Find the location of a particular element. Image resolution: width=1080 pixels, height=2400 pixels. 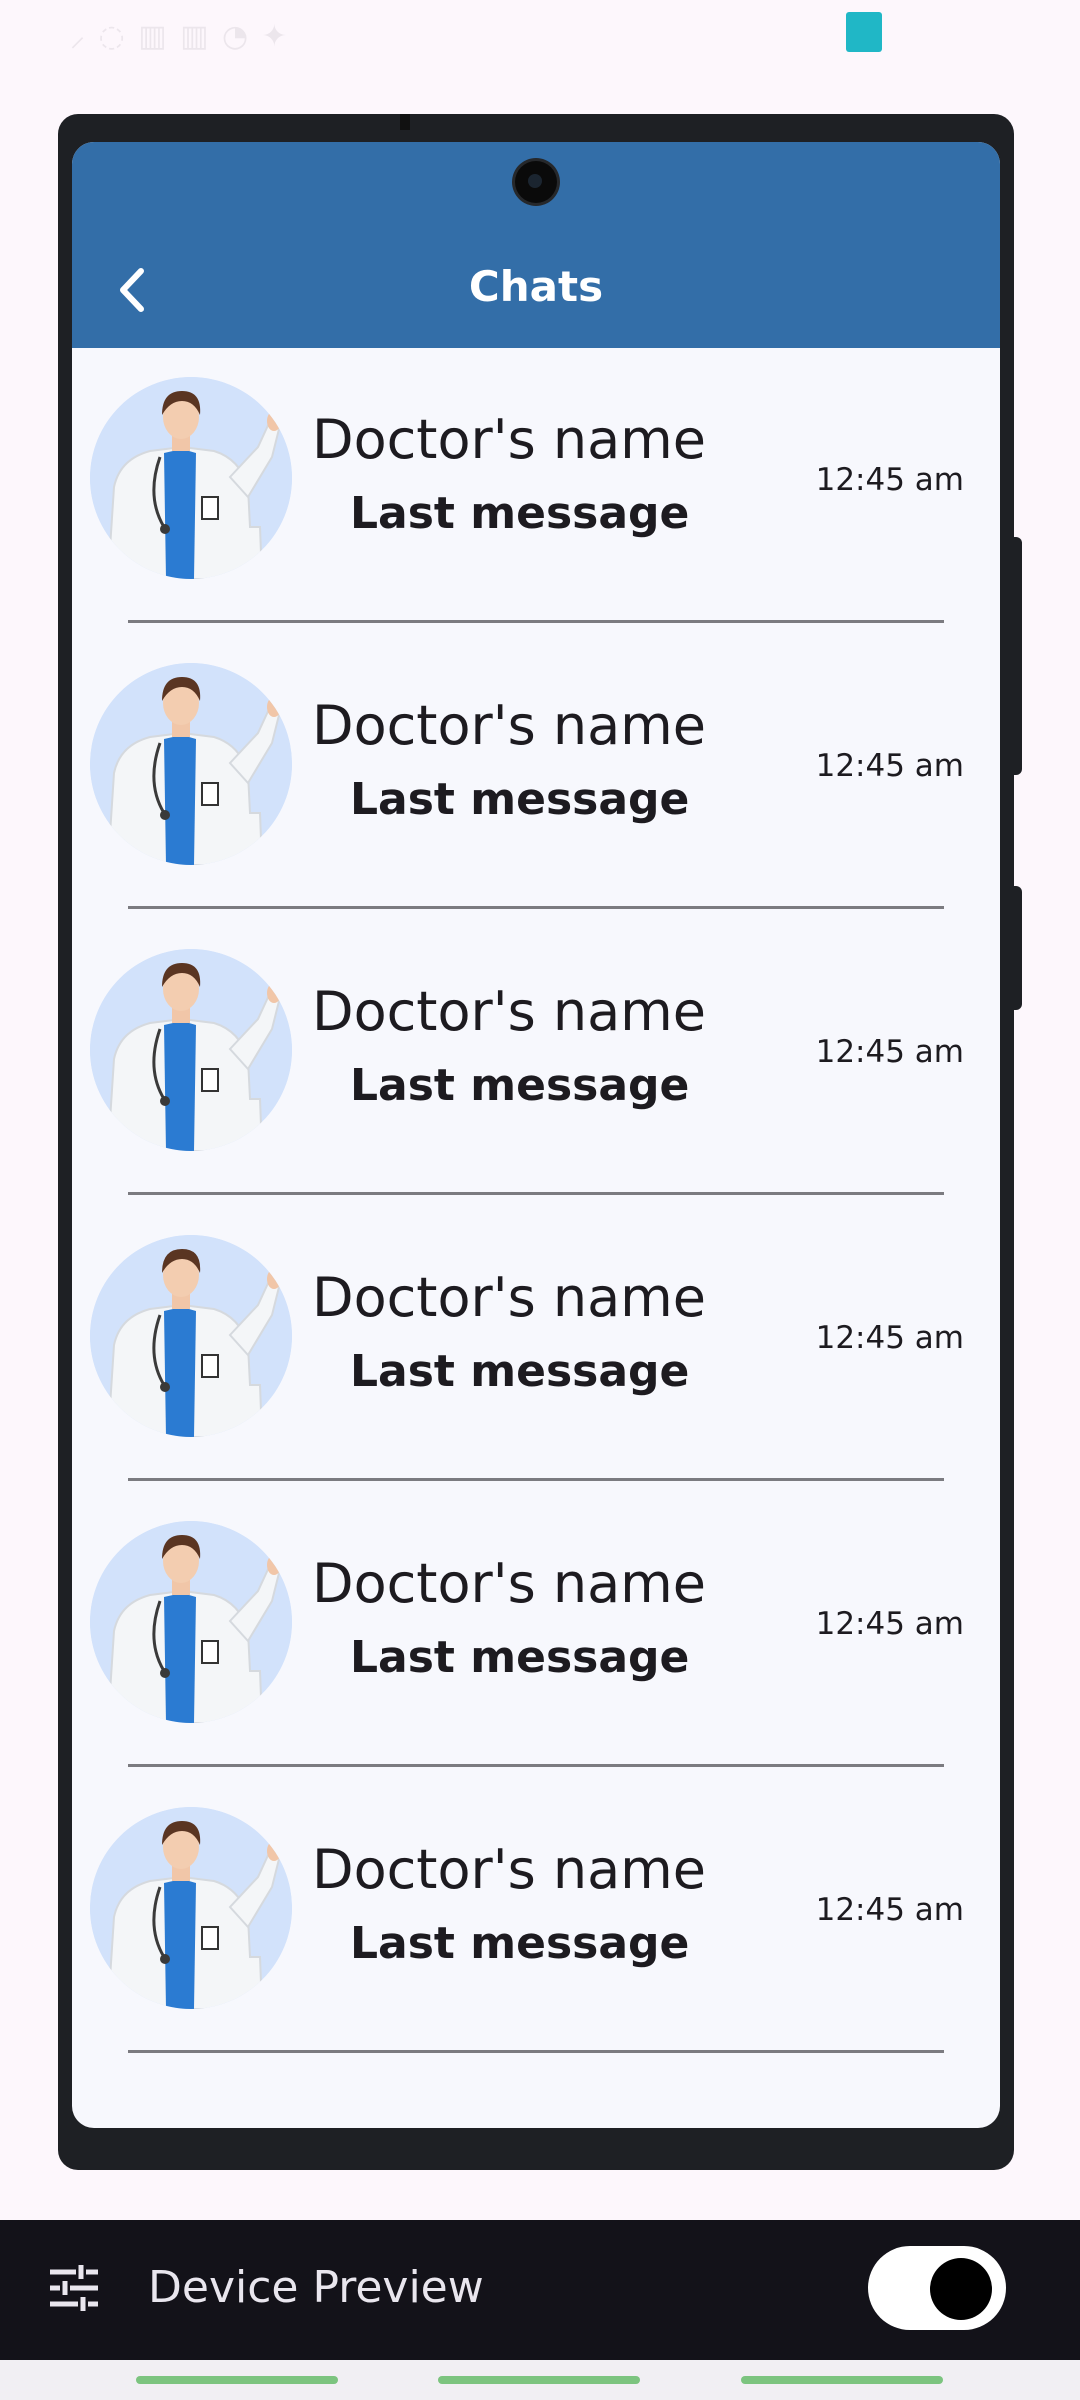

toggle-knob is located at coordinates (961, 2289).